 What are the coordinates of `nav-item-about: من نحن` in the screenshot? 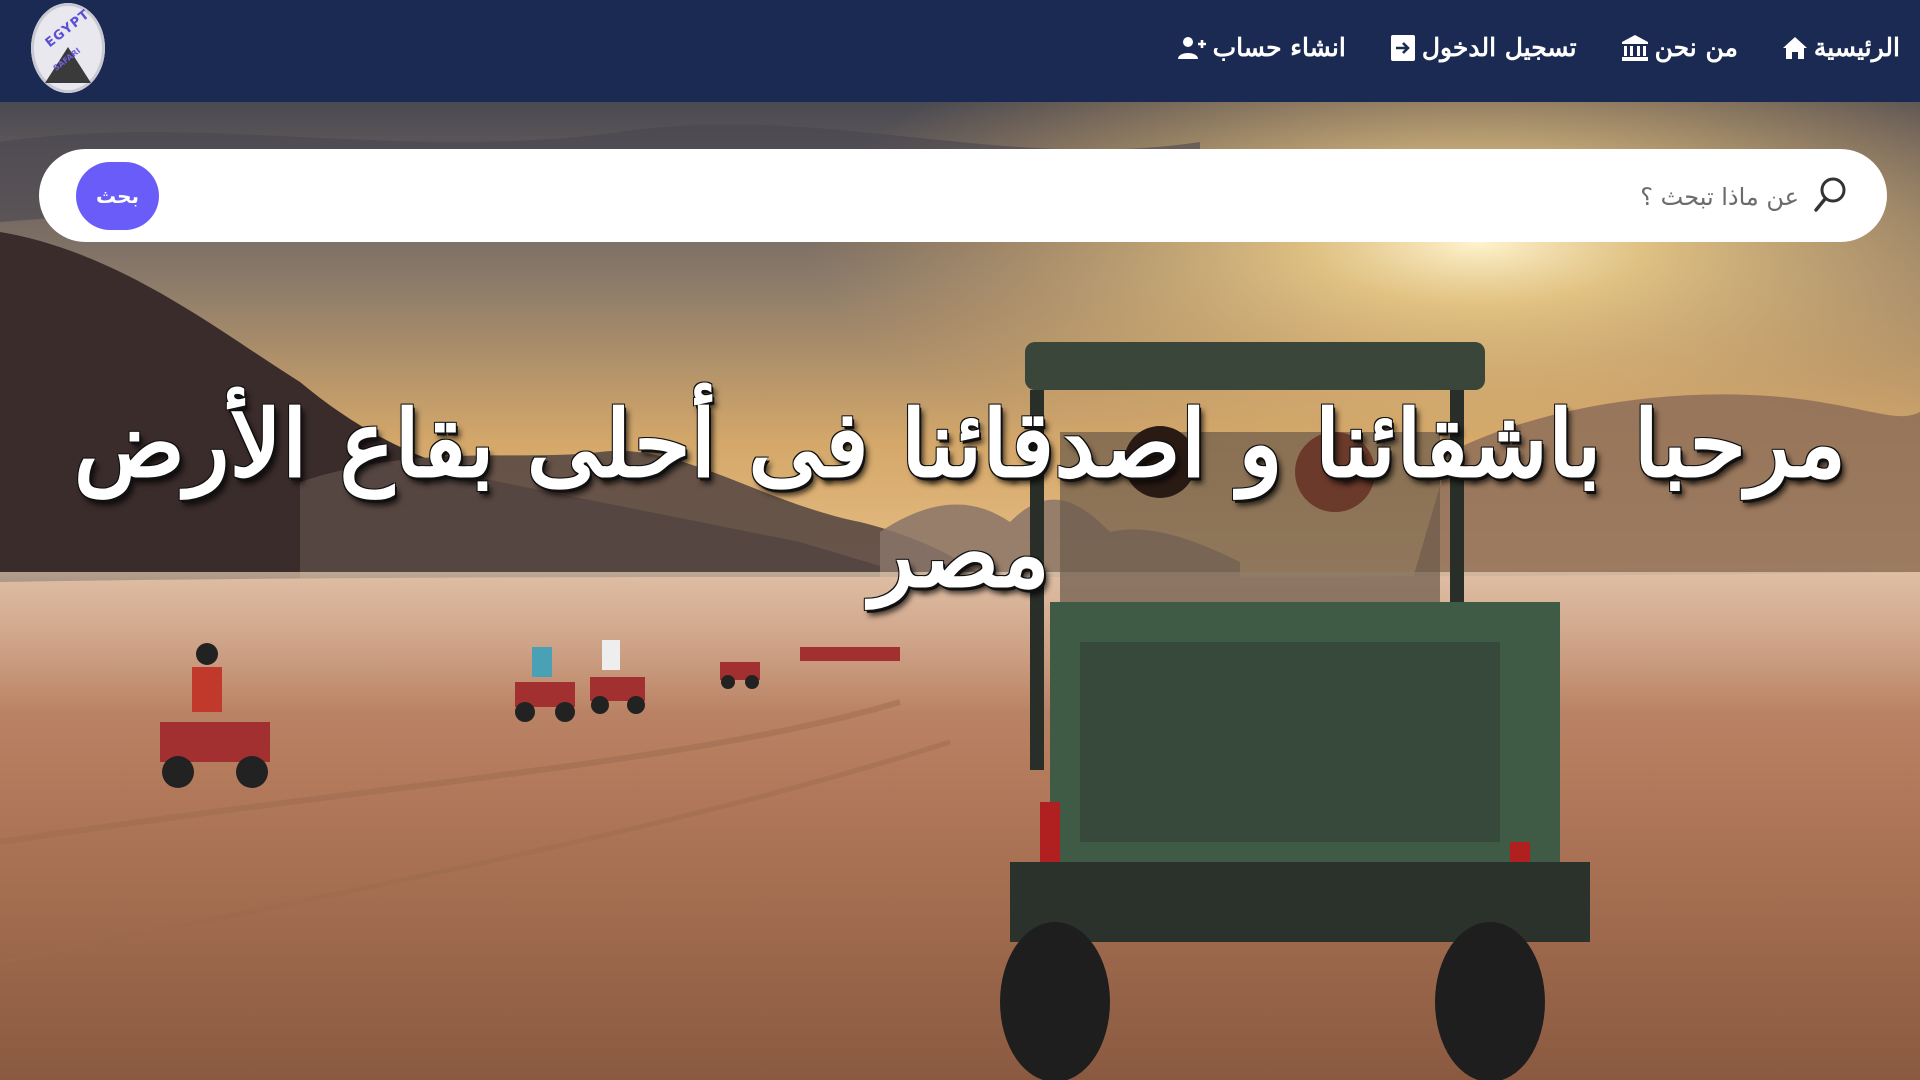 It's located at (1679, 47).